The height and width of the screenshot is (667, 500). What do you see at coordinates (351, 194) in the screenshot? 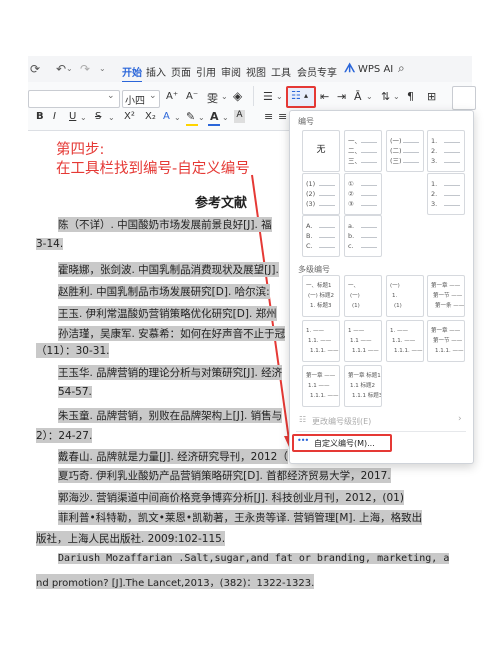
I see `numbering-style-marker: ②` at bounding box center [351, 194].